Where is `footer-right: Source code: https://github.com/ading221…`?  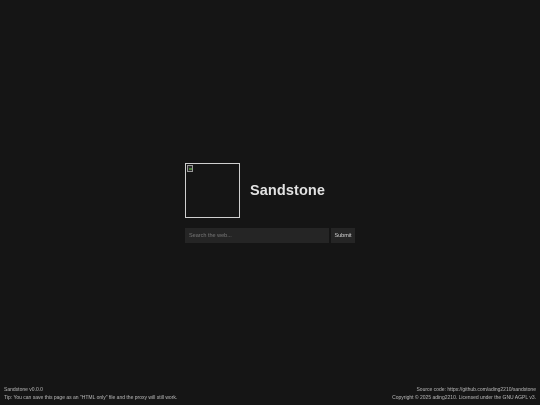 footer-right: Source code: https://github.com/ading221… is located at coordinates (464, 394).